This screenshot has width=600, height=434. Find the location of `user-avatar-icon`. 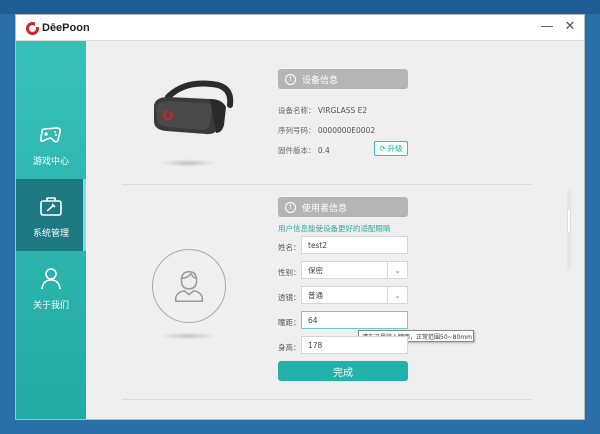

user-avatar-icon is located at coordinates (189, 286).